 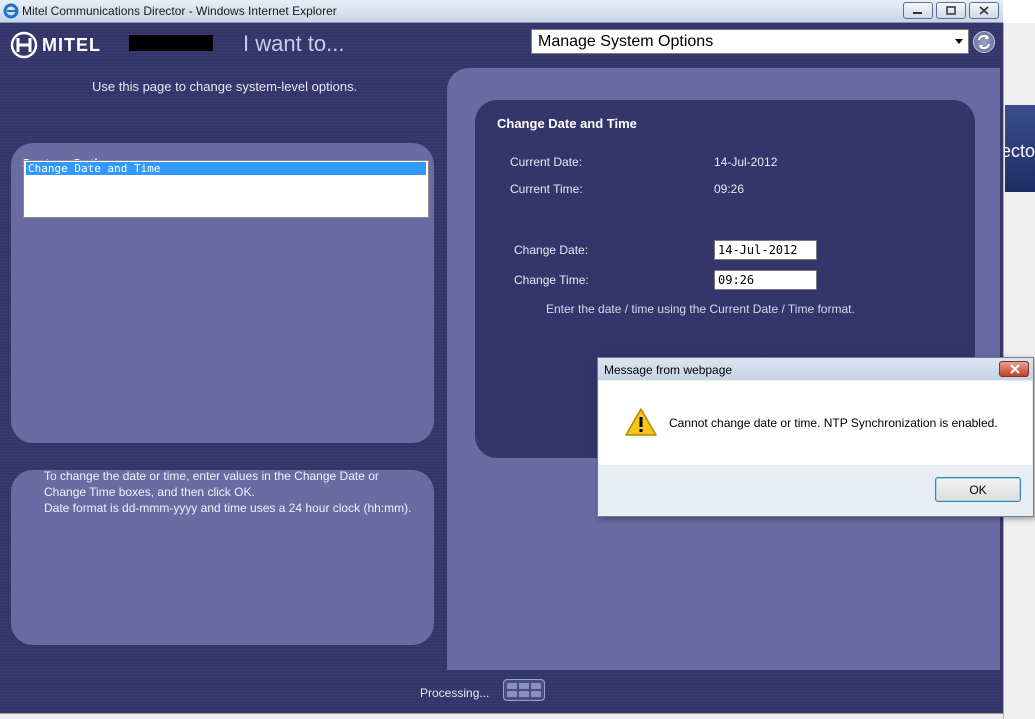 I want to click on background-banner: ecto, so click(x=1020, y=148).